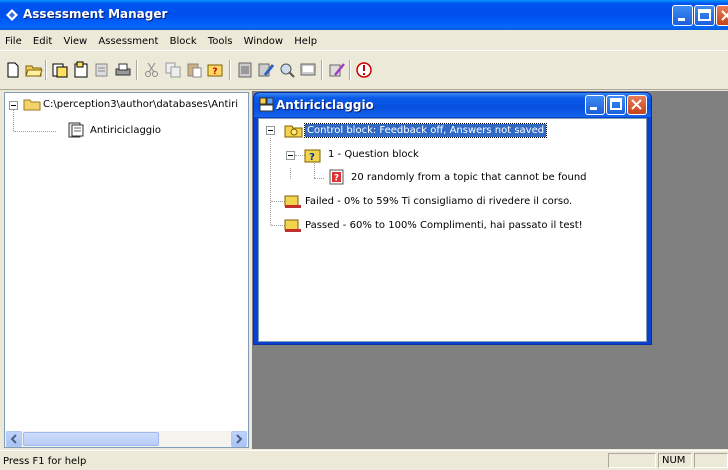 The height and width of the screenshot is (470, 728). I want to click on control-block-icon, so click(293, 131).